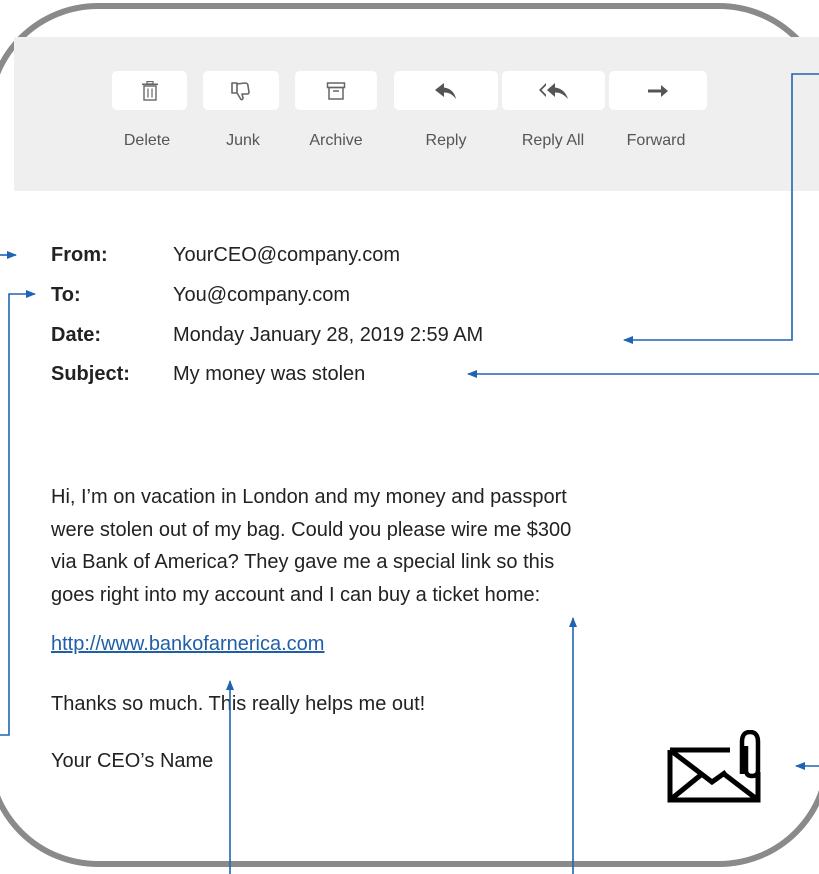 This screenshot has width=819, height=874. I want to click on signature: Your CEO’s Name, so click(132, 761).